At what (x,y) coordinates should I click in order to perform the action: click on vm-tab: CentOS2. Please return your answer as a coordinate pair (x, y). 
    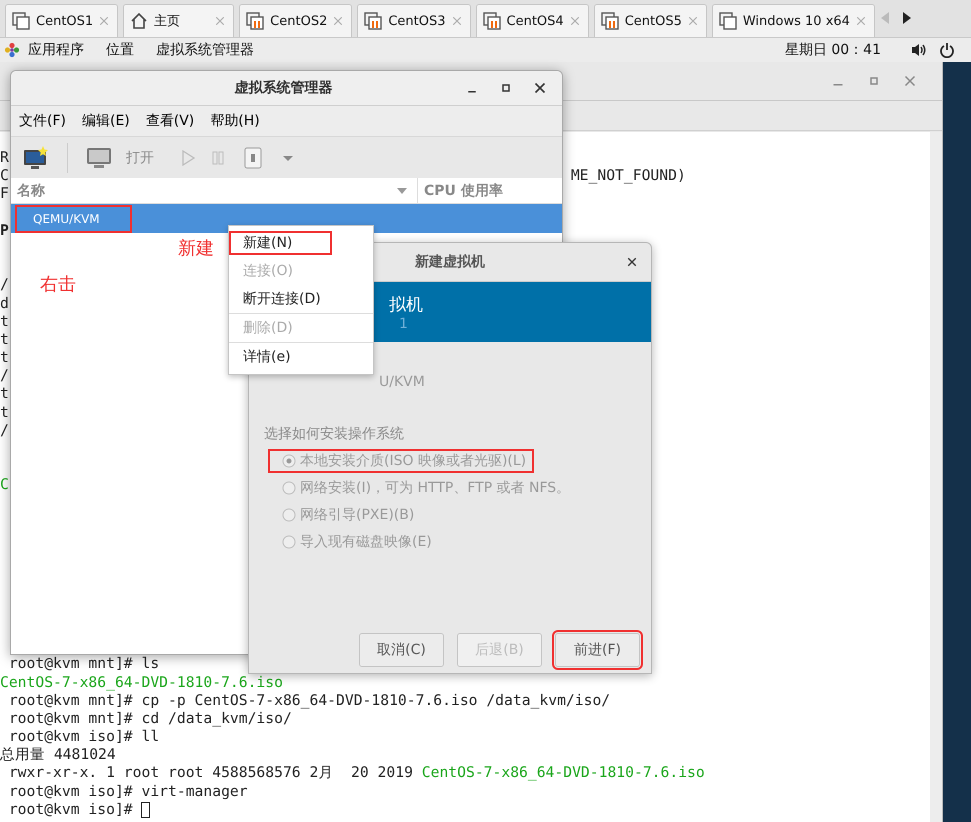
    Looking at the image, I should click on (295, 20).